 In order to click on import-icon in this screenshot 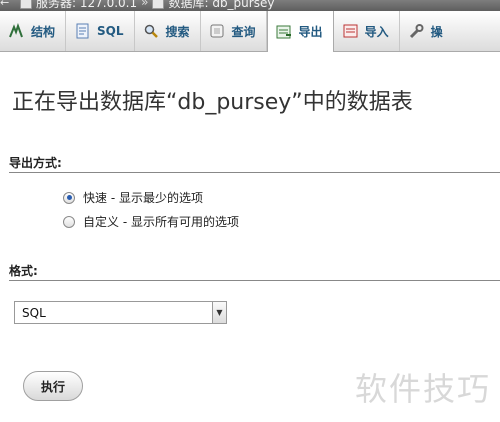, I will do `click(350, 31)`.